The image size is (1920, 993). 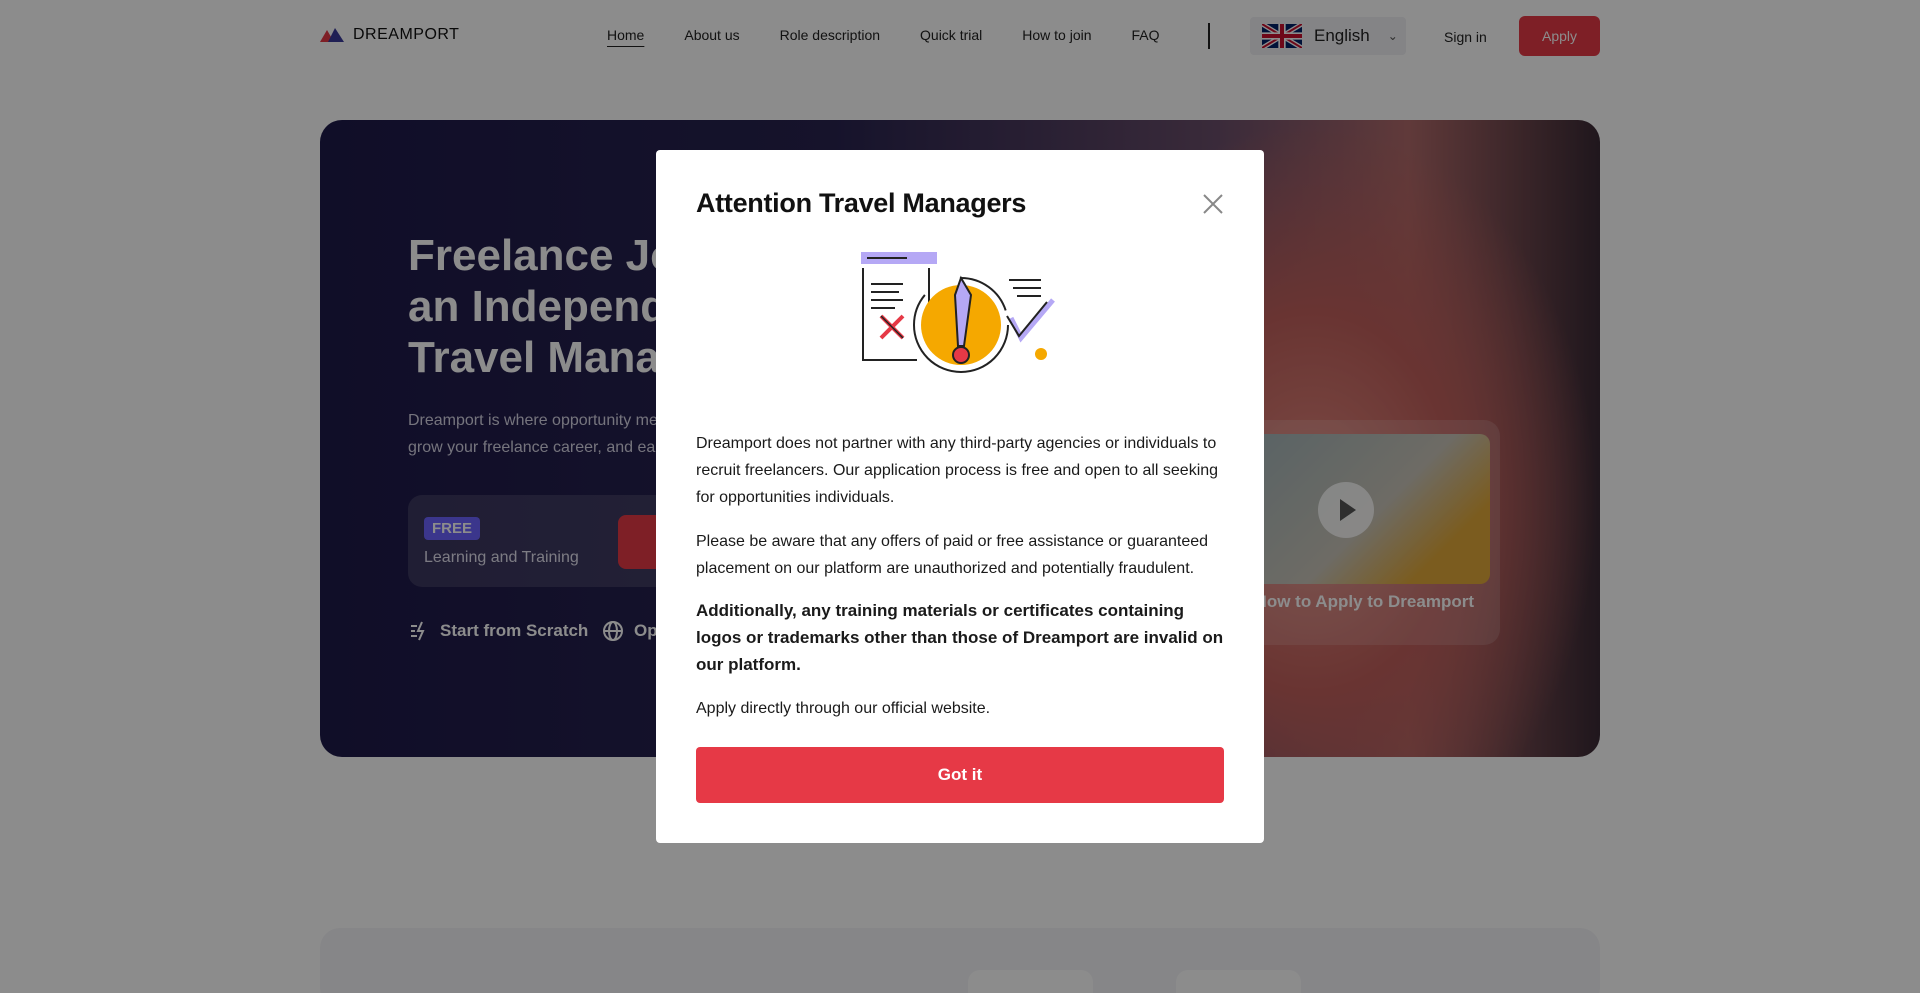 What do you see at coordinates (960, 775) in the screenshot?
I see `got-it-button: Got it` at bounding box center [960, 775].